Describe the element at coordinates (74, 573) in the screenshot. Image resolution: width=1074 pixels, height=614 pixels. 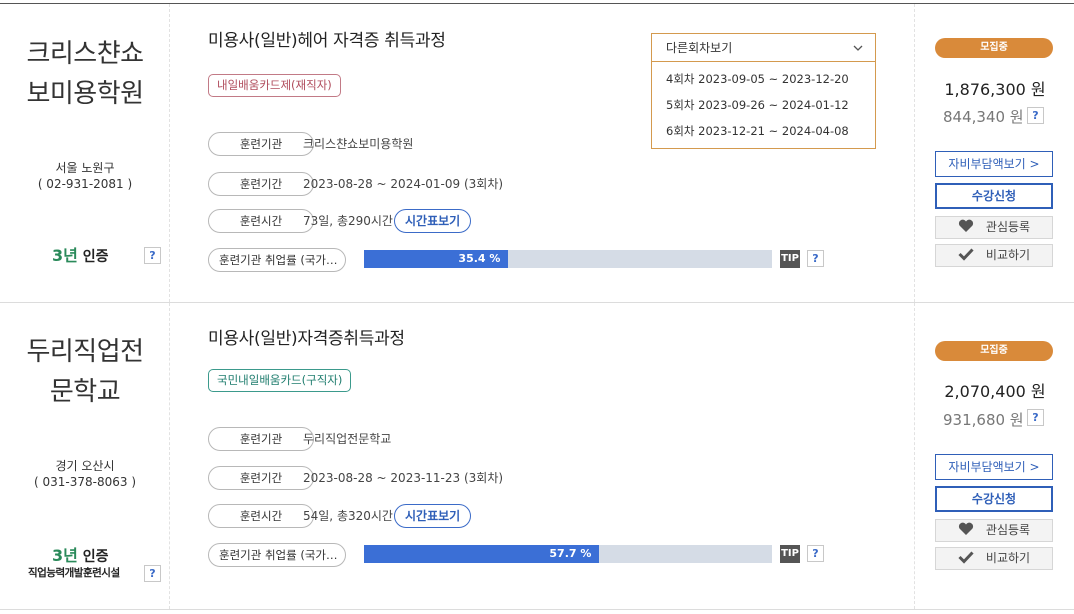
I see `cert-subtitle: 직업능력개발훈련시설` at that location.